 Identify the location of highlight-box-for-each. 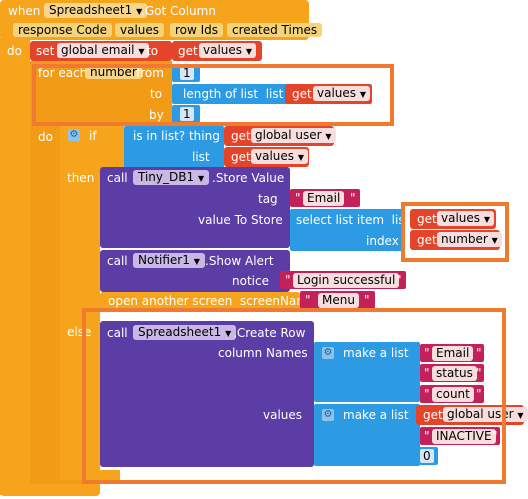
(213, 95).